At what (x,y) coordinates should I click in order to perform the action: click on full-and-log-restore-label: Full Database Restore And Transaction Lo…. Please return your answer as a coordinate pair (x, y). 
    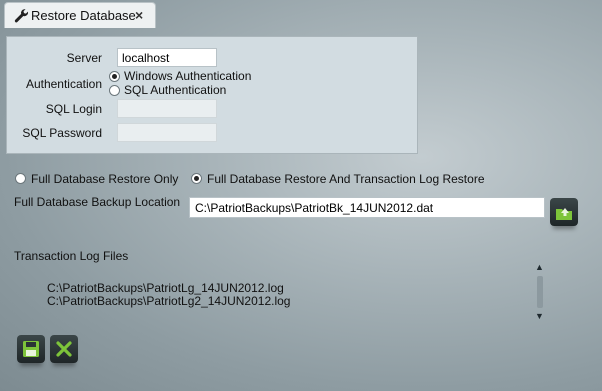
    Looking at the image, I should click on (346, 179).